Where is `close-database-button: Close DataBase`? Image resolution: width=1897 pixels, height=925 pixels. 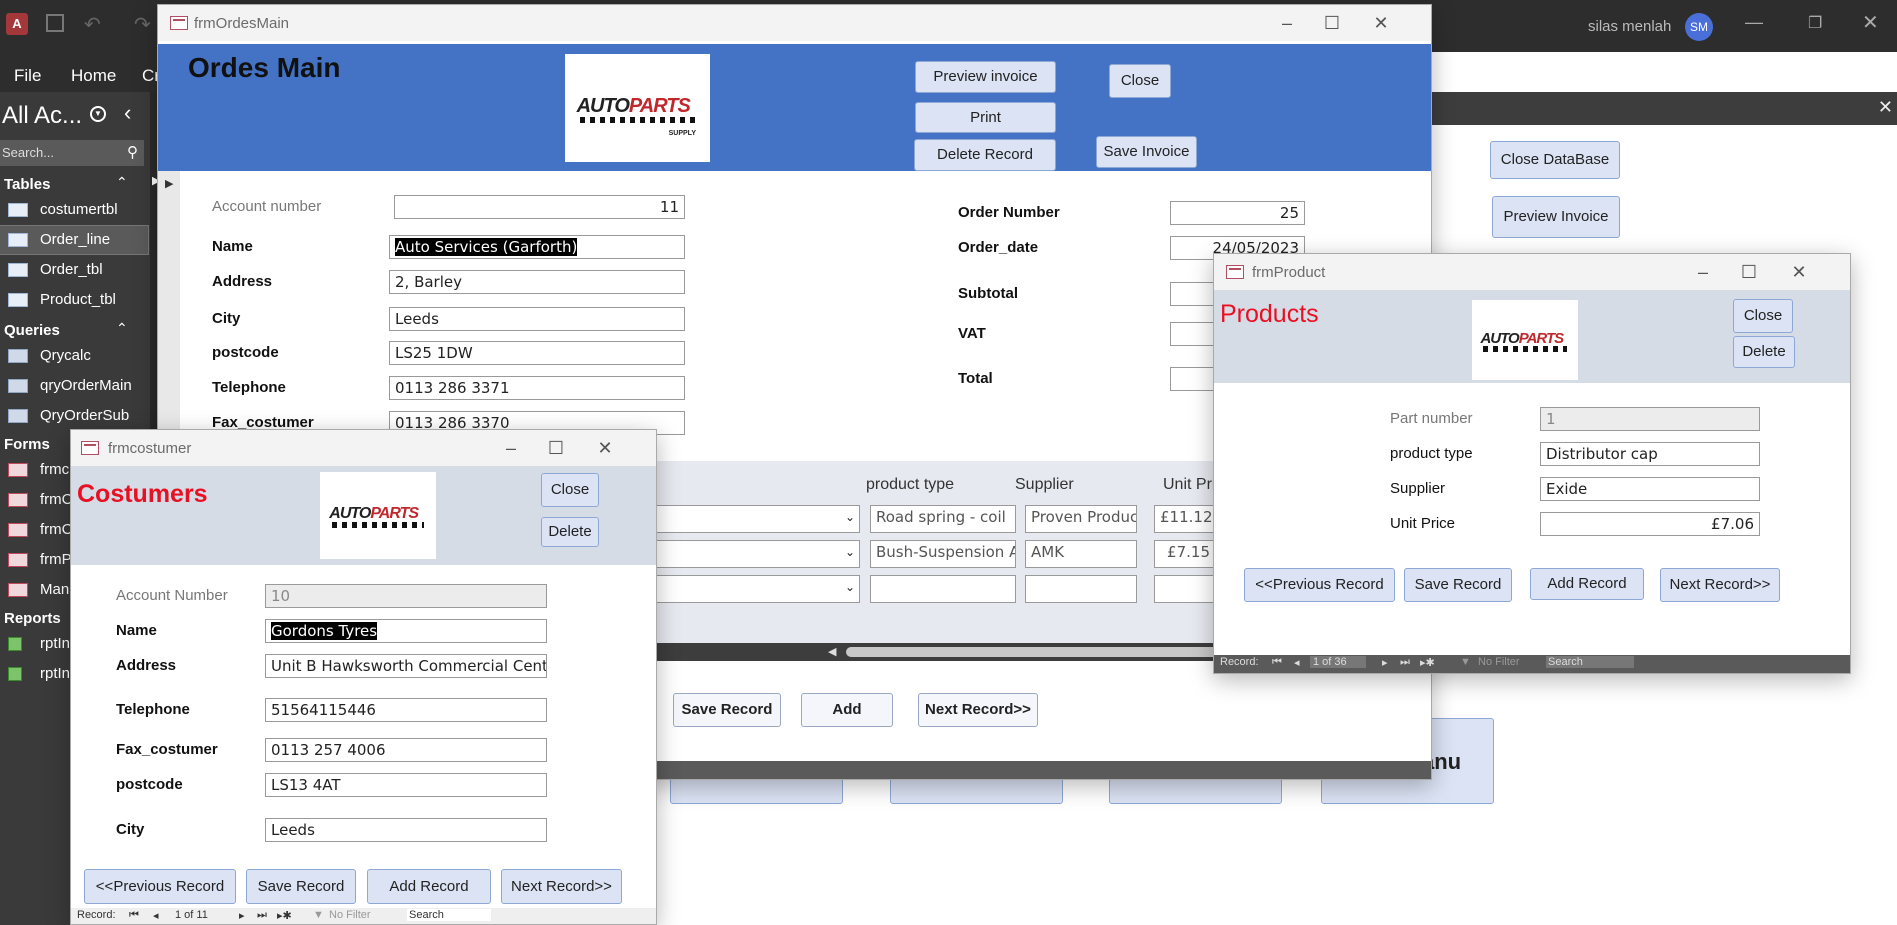 close-database-button: Close DataBase is located at coordinates (1555, 160).